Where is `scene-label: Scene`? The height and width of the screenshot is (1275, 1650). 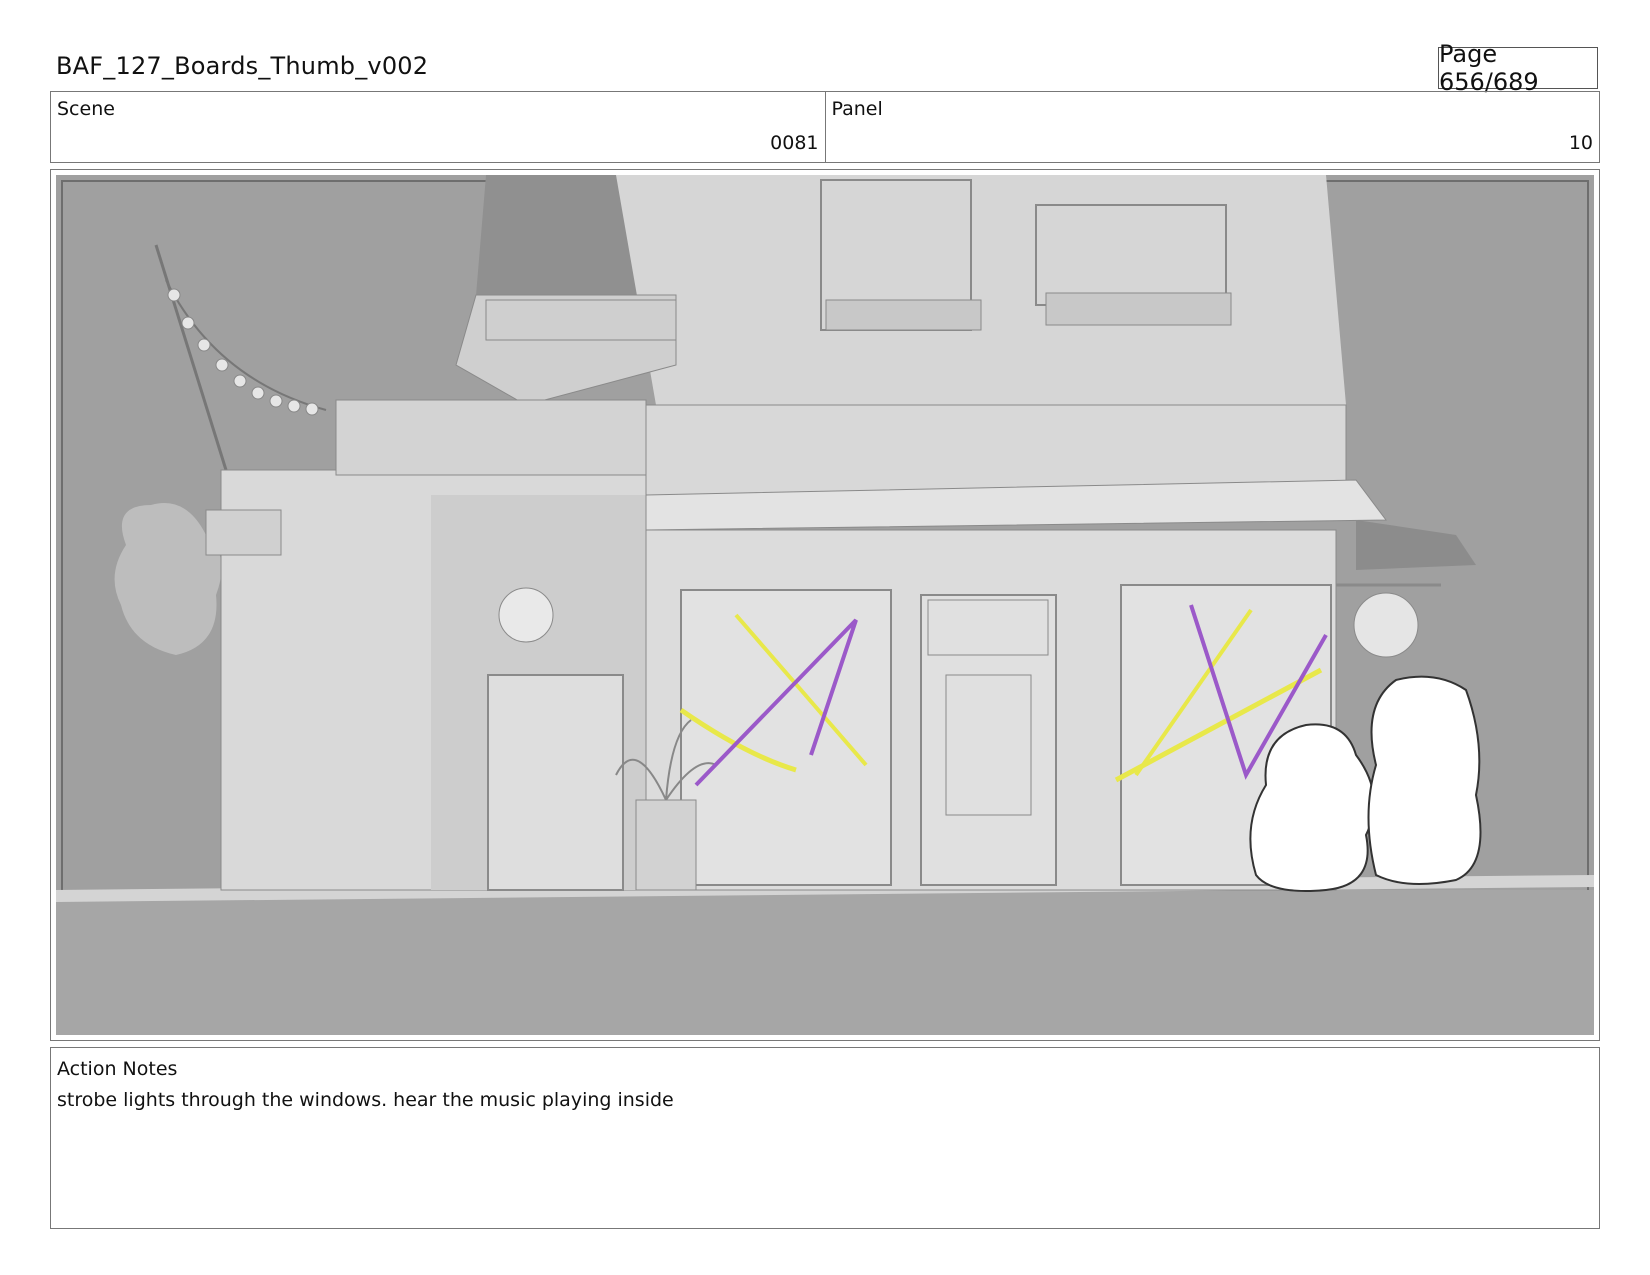 scene-label: Scene is located at coordinates (86, 109).